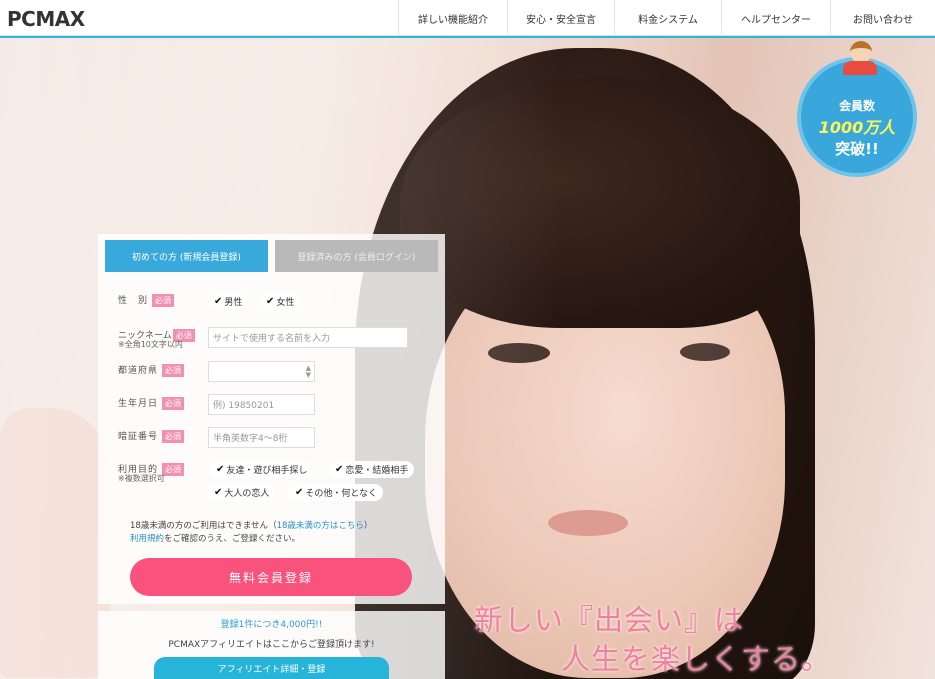 The image size is (935, 679). I want to click on affiliate-description: PCMAXアフィリエイトはここからご登録頂けます!, so click(271, 645).